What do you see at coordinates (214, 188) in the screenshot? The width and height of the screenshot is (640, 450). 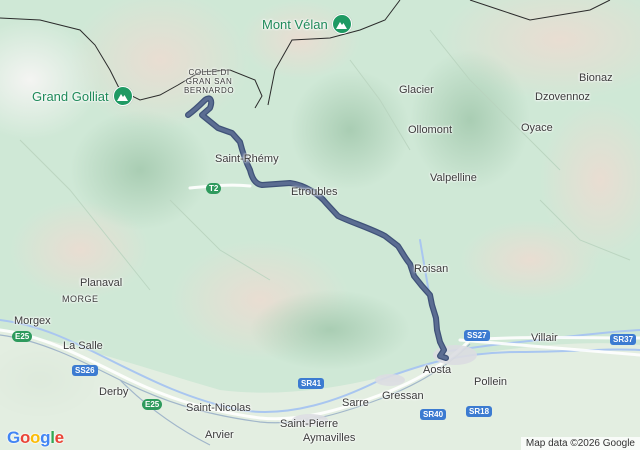 I see `road-shield-t2: T2` at bounding box center [214, 188].